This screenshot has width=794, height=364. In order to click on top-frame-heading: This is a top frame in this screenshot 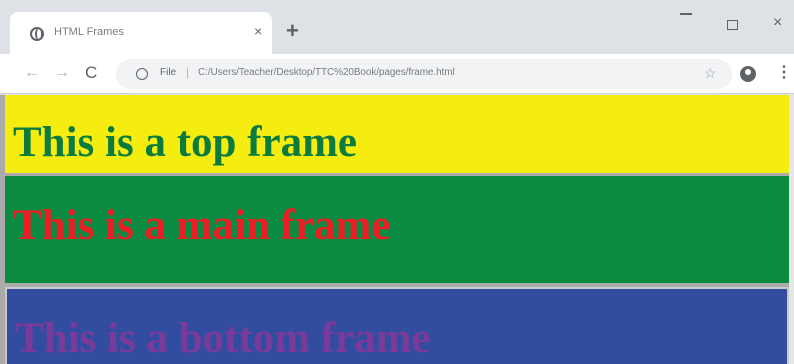, I will do `click(185, 142)`.